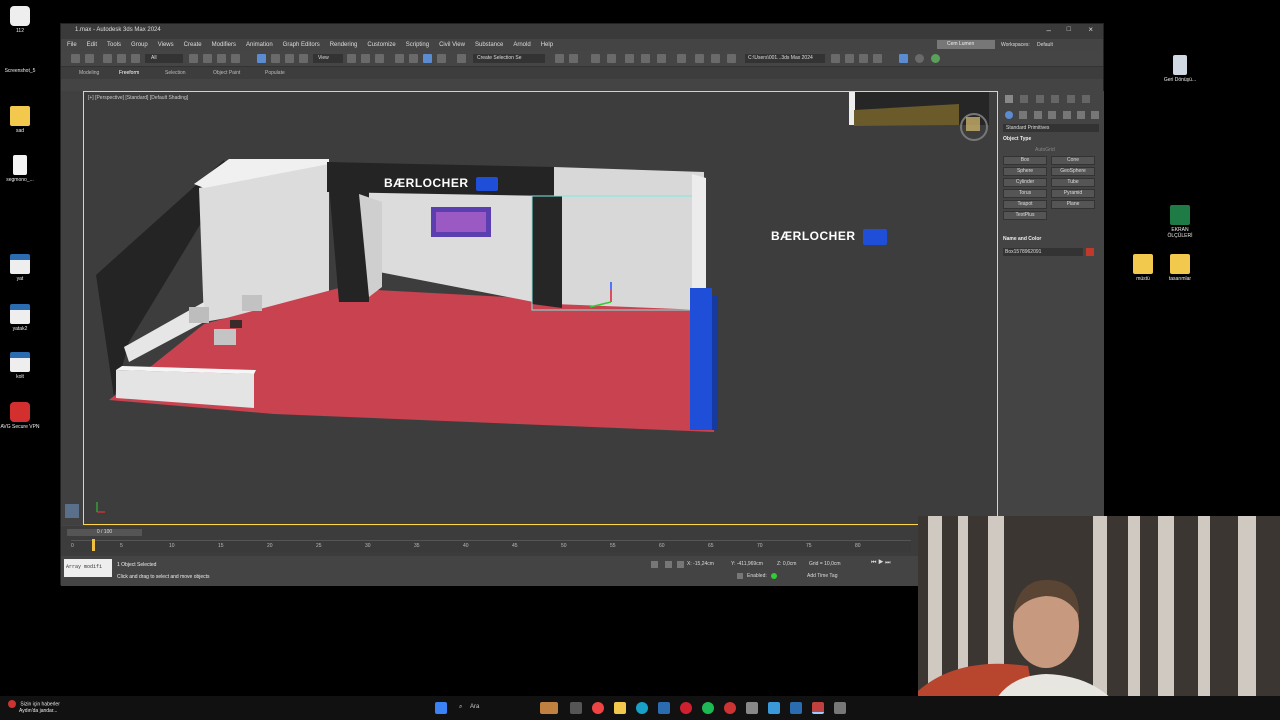 This screenshot has height=720, width=1280. I want to click on bind-spacewarp-icon, so click(135, 58).